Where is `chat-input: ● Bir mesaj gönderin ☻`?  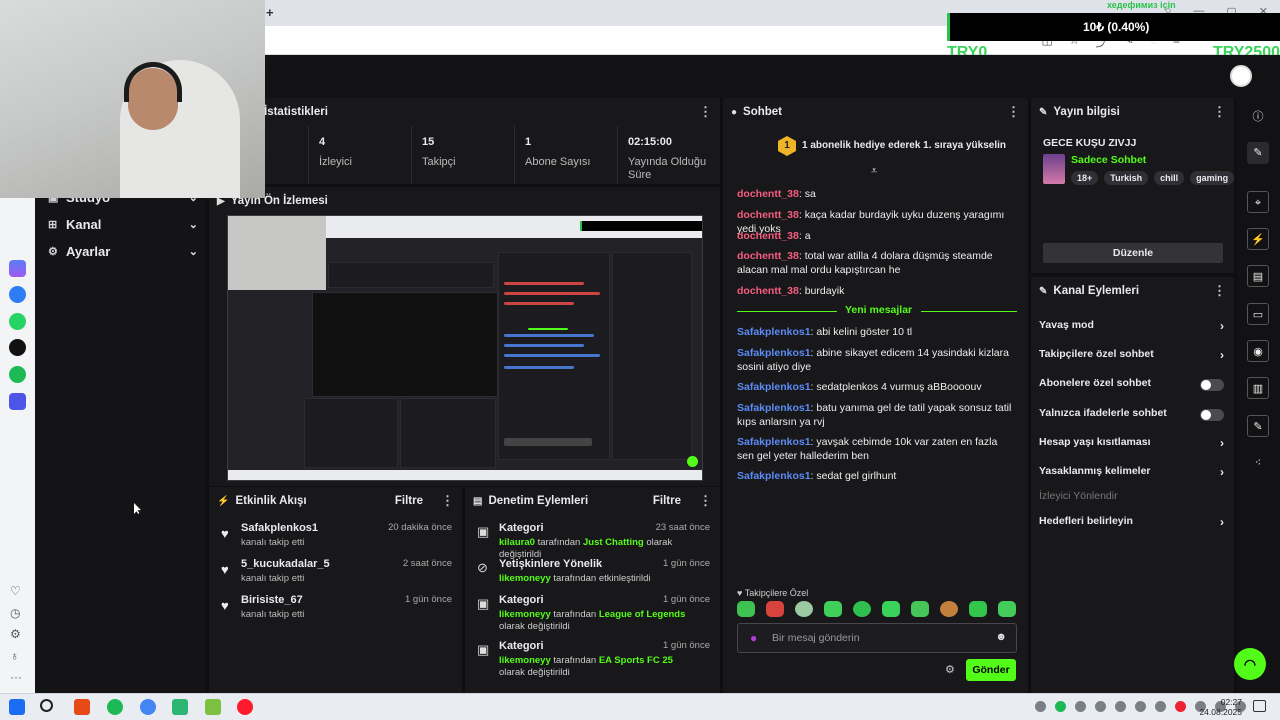
chat-input: ● Bir mesaj gönderin ☻ is located at coordinates (877, 638).